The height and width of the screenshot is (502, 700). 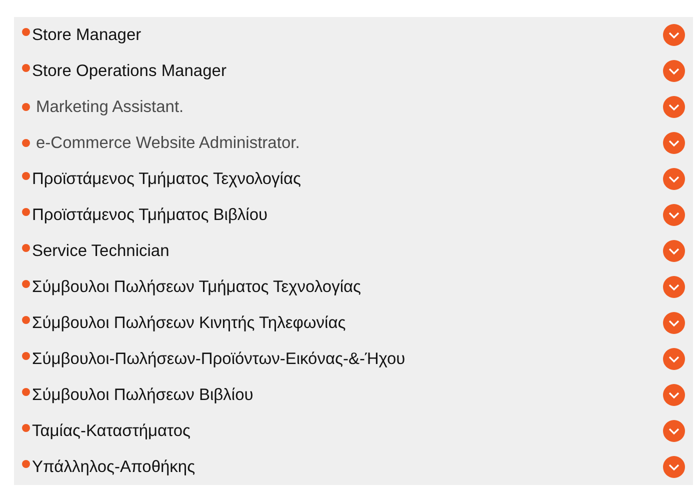 What do you see at coordinates (347, 251) in the screenshot?
I see `job-title: Service Technician` at bounding box center [347, 251].